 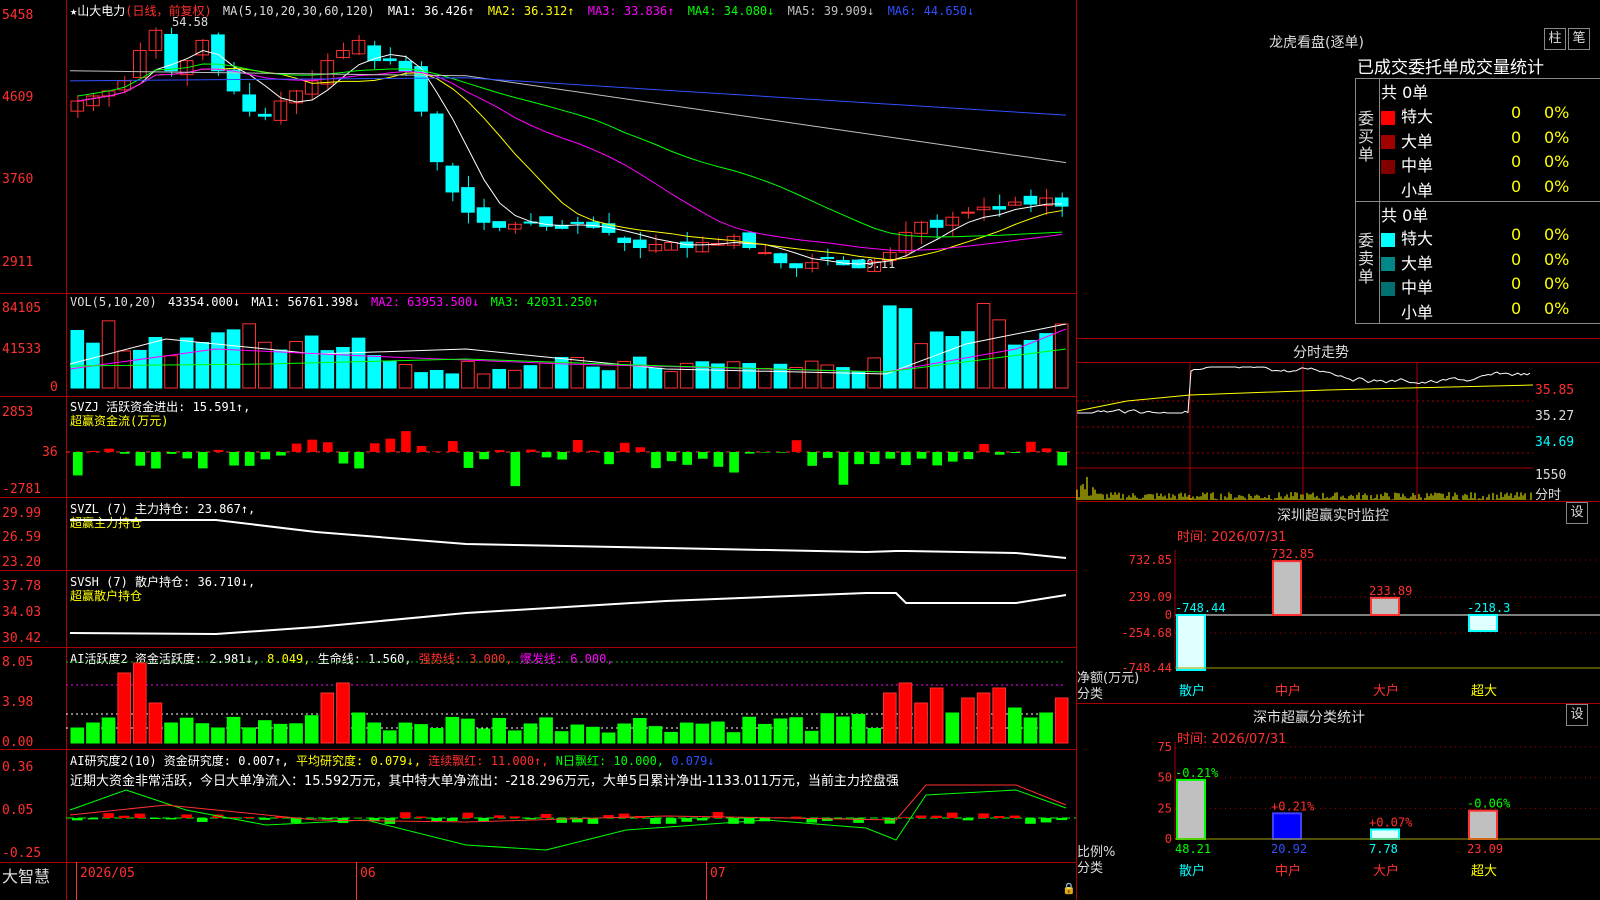 I want to click on realtime-monitor-title: 深圳超赢实时监控, so click(x=1333, y=516).